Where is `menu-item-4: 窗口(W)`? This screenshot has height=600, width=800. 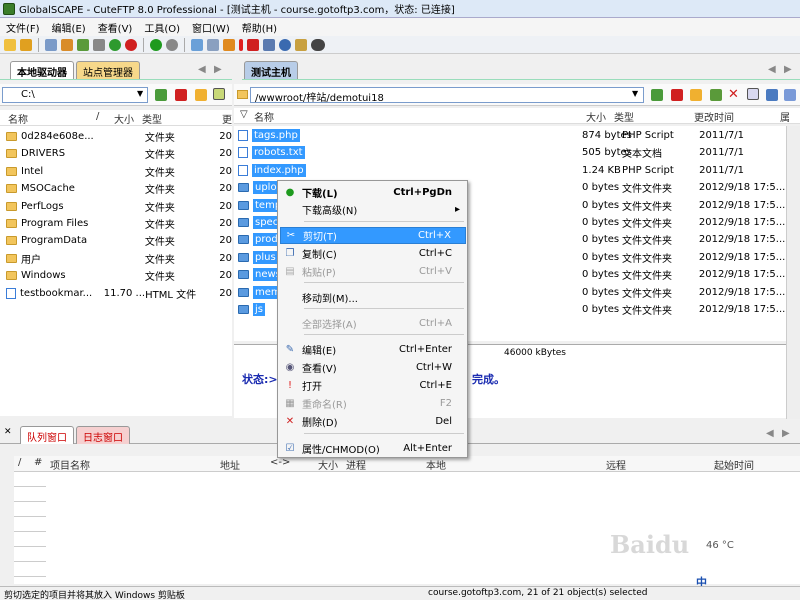 menu-item-4: 窗口(W) is located at coordinates (211, 27).